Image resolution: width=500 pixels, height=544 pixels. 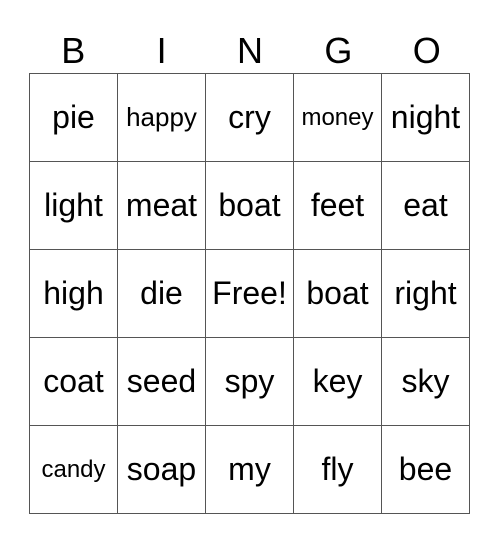 I want to click on bingo-cell: right, so click(x=426, y=294).